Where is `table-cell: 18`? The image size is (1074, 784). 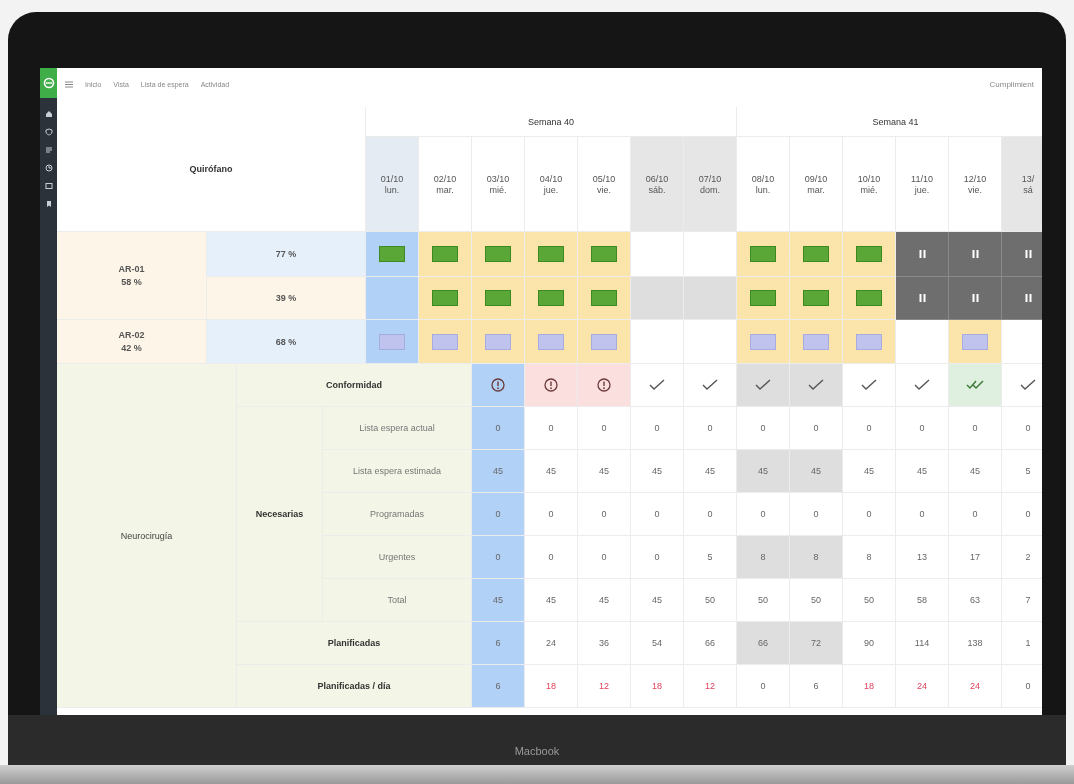 table-cell: 18 is located at coordinates (551, 686).